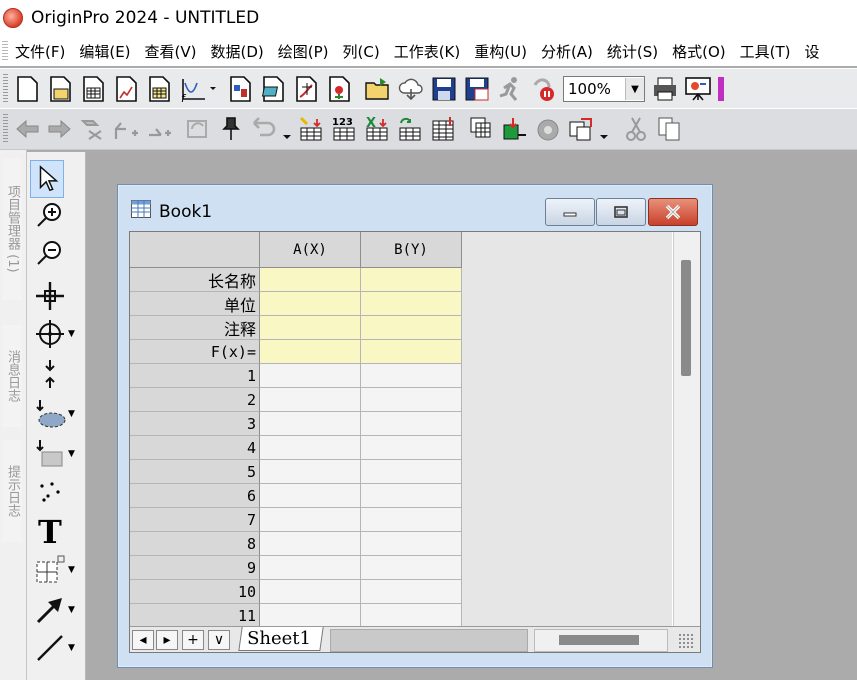 This screenshot has width=857, height=680. I want to click on cell-a-long-name, so click(310, 280).